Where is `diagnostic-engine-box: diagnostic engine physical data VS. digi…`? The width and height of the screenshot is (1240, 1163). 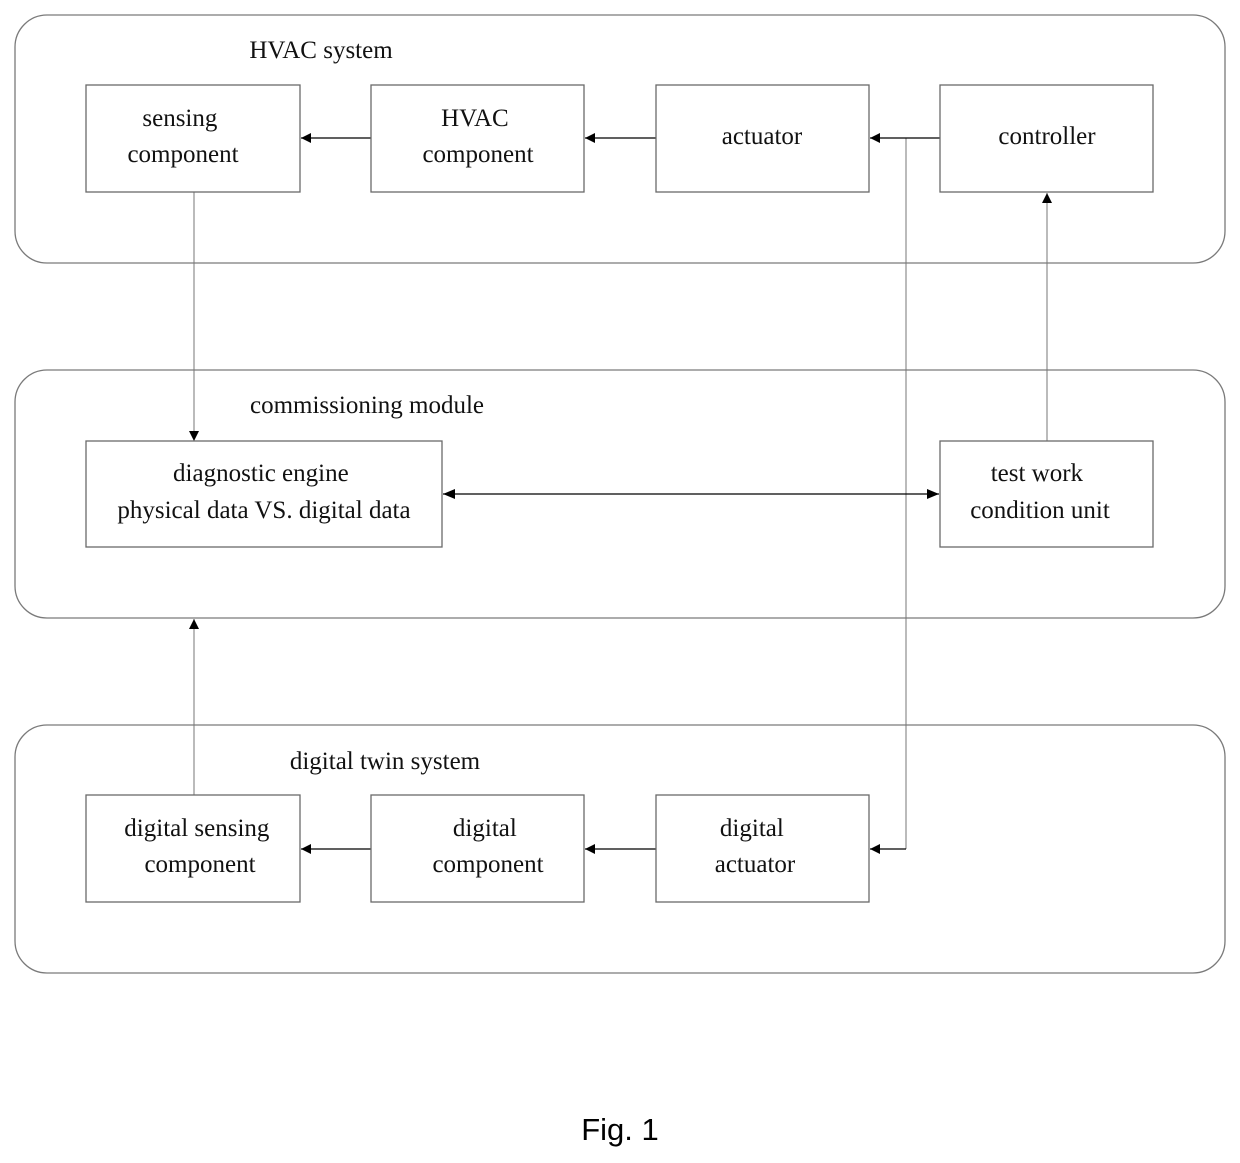 diagnostic-engine-box: diagnostic engine physical data VS. digi… is located at coordinates (264, 494).